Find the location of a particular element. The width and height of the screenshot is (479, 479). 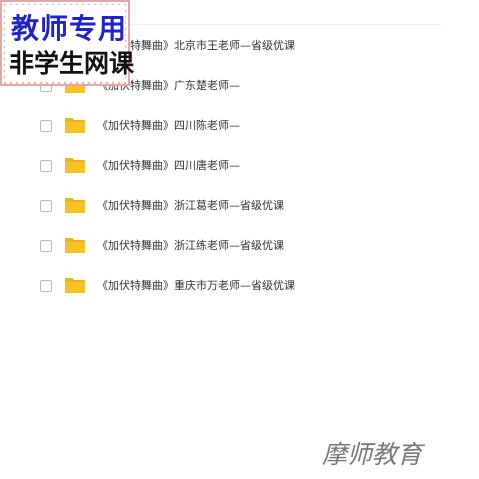

watermark-panel: 教师专用 非学生网课 is located at coordinates (69, 43).